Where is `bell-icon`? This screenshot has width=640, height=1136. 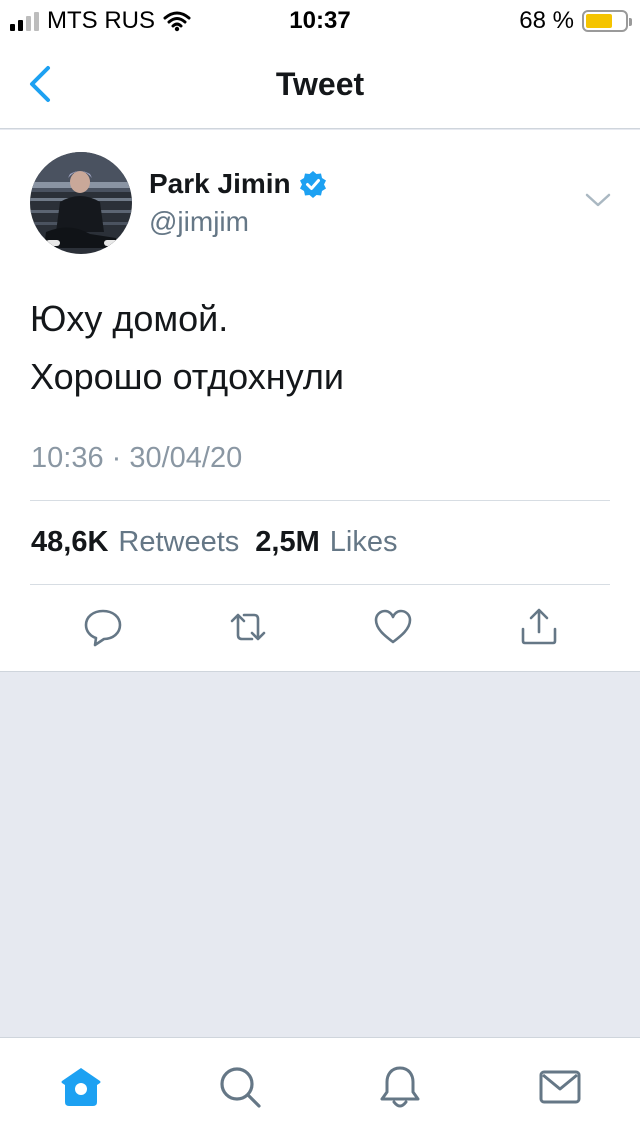
bell-icon is located at coordinates (400, 1087).